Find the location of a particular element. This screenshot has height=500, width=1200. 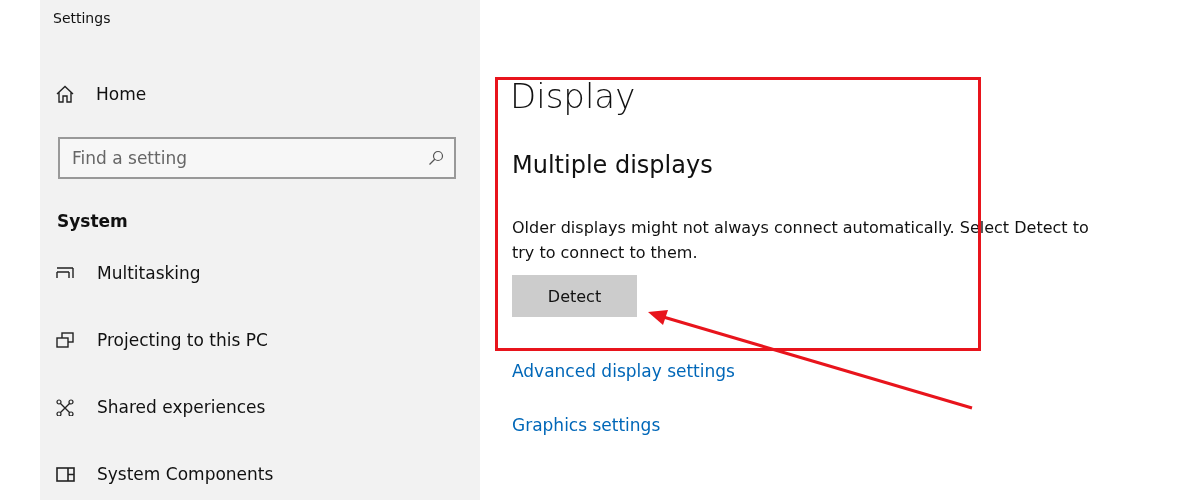

sidebar-item: Multitasking is located at coordinates (268, 273).